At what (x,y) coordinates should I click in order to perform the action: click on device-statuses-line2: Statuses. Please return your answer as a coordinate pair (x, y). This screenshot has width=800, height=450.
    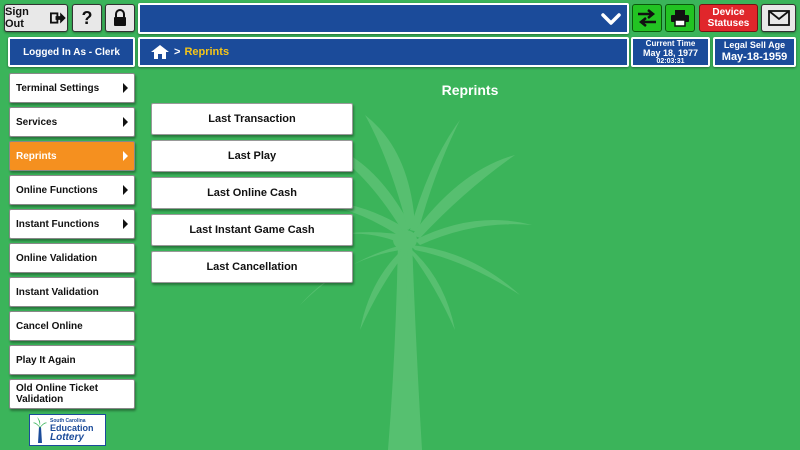
    Looking at the image, I should click on (728, 23).